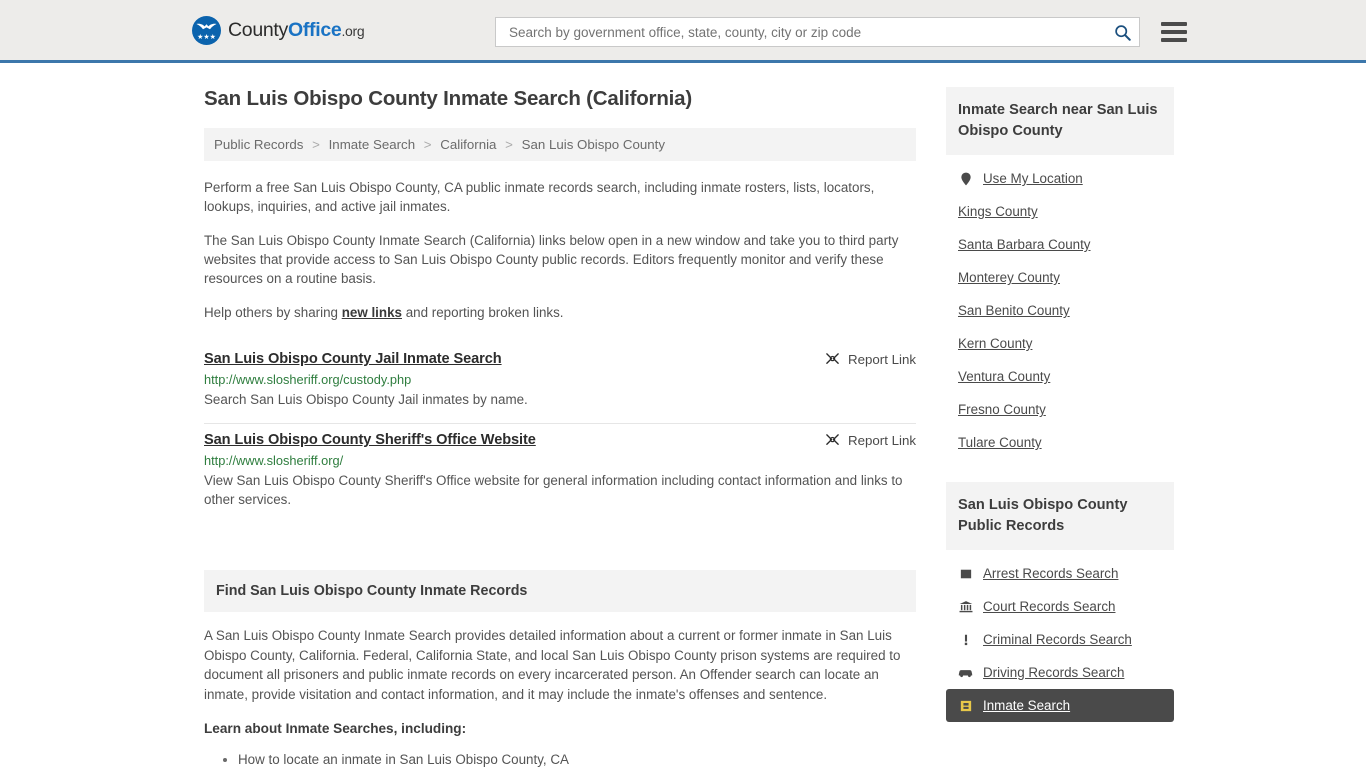  What do you see at coordinates (1014, 310) in the screenshot?
I see `sidebar-item-label: San Benito County` at bounding box center [1014, 310].